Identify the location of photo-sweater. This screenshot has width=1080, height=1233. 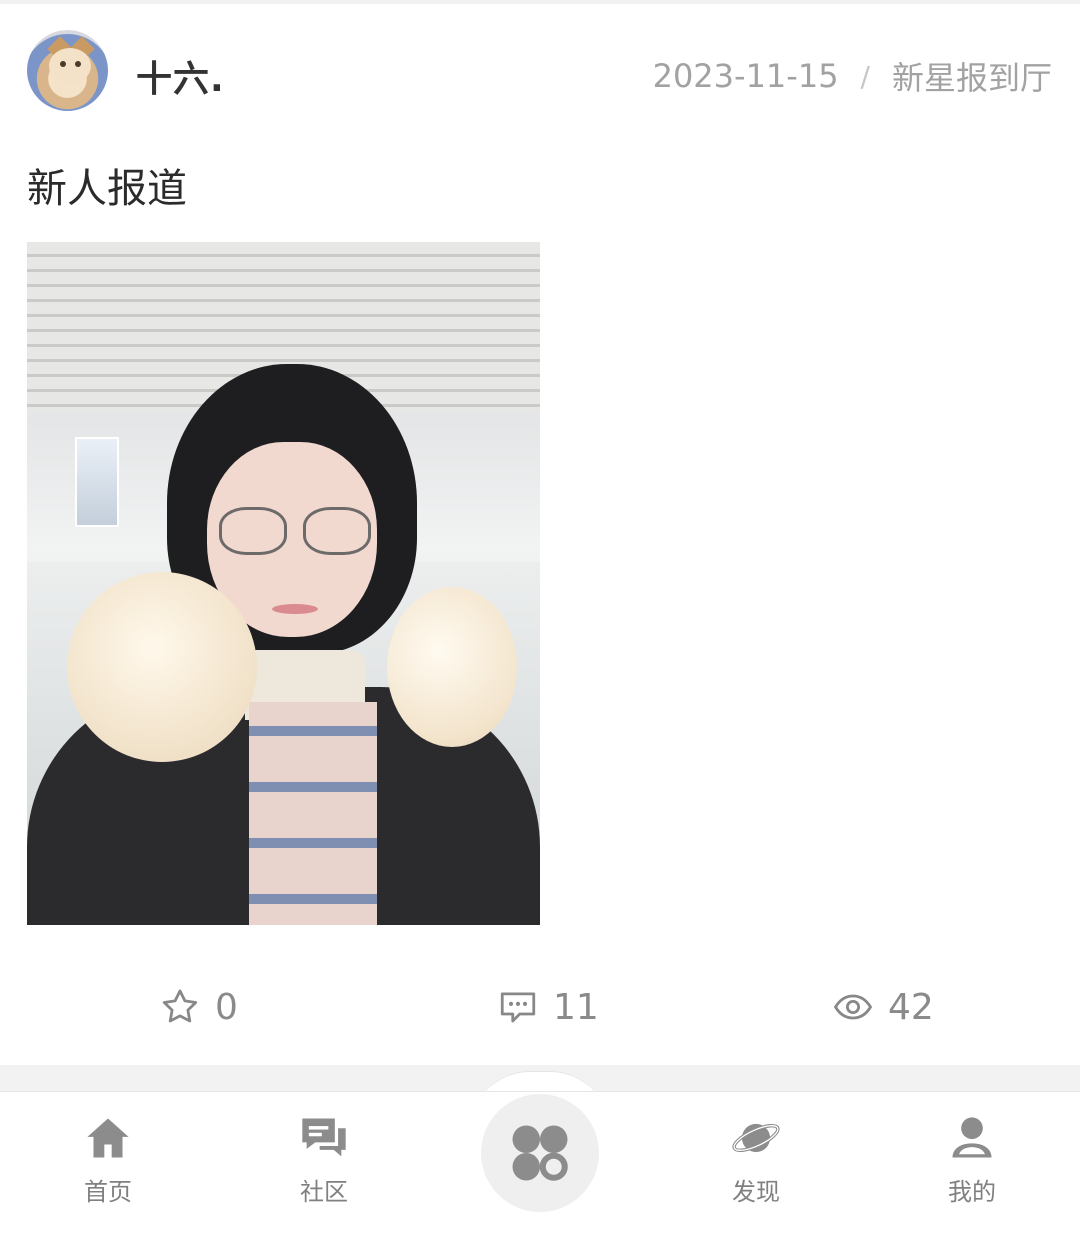
(313, 813).